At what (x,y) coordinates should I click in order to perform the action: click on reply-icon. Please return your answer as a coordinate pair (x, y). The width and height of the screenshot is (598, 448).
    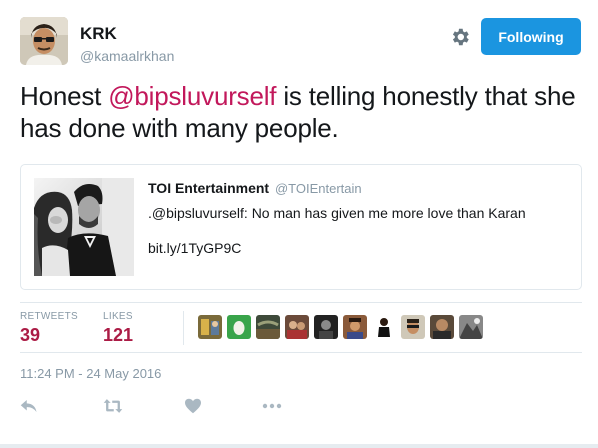
    Looking at the image, I should click on (29, 406).